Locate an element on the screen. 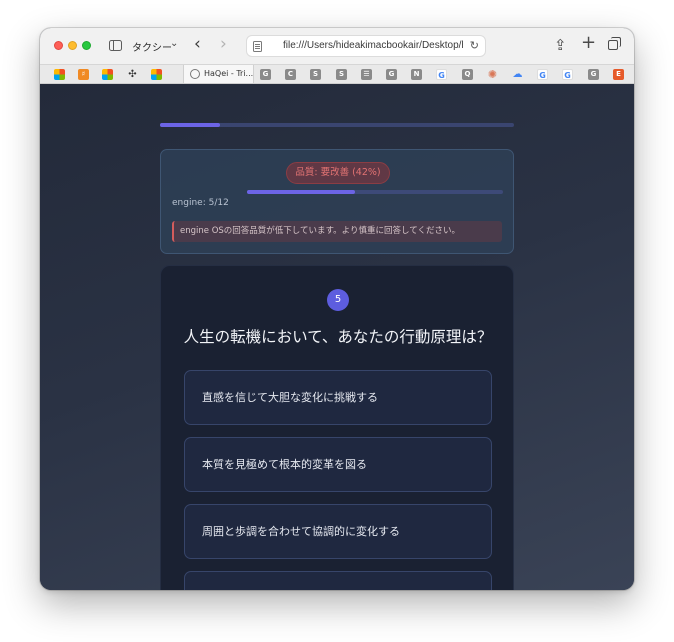 The image size is (674, 642). favicon-gray-icon: N is located at coordinates (416, 74).